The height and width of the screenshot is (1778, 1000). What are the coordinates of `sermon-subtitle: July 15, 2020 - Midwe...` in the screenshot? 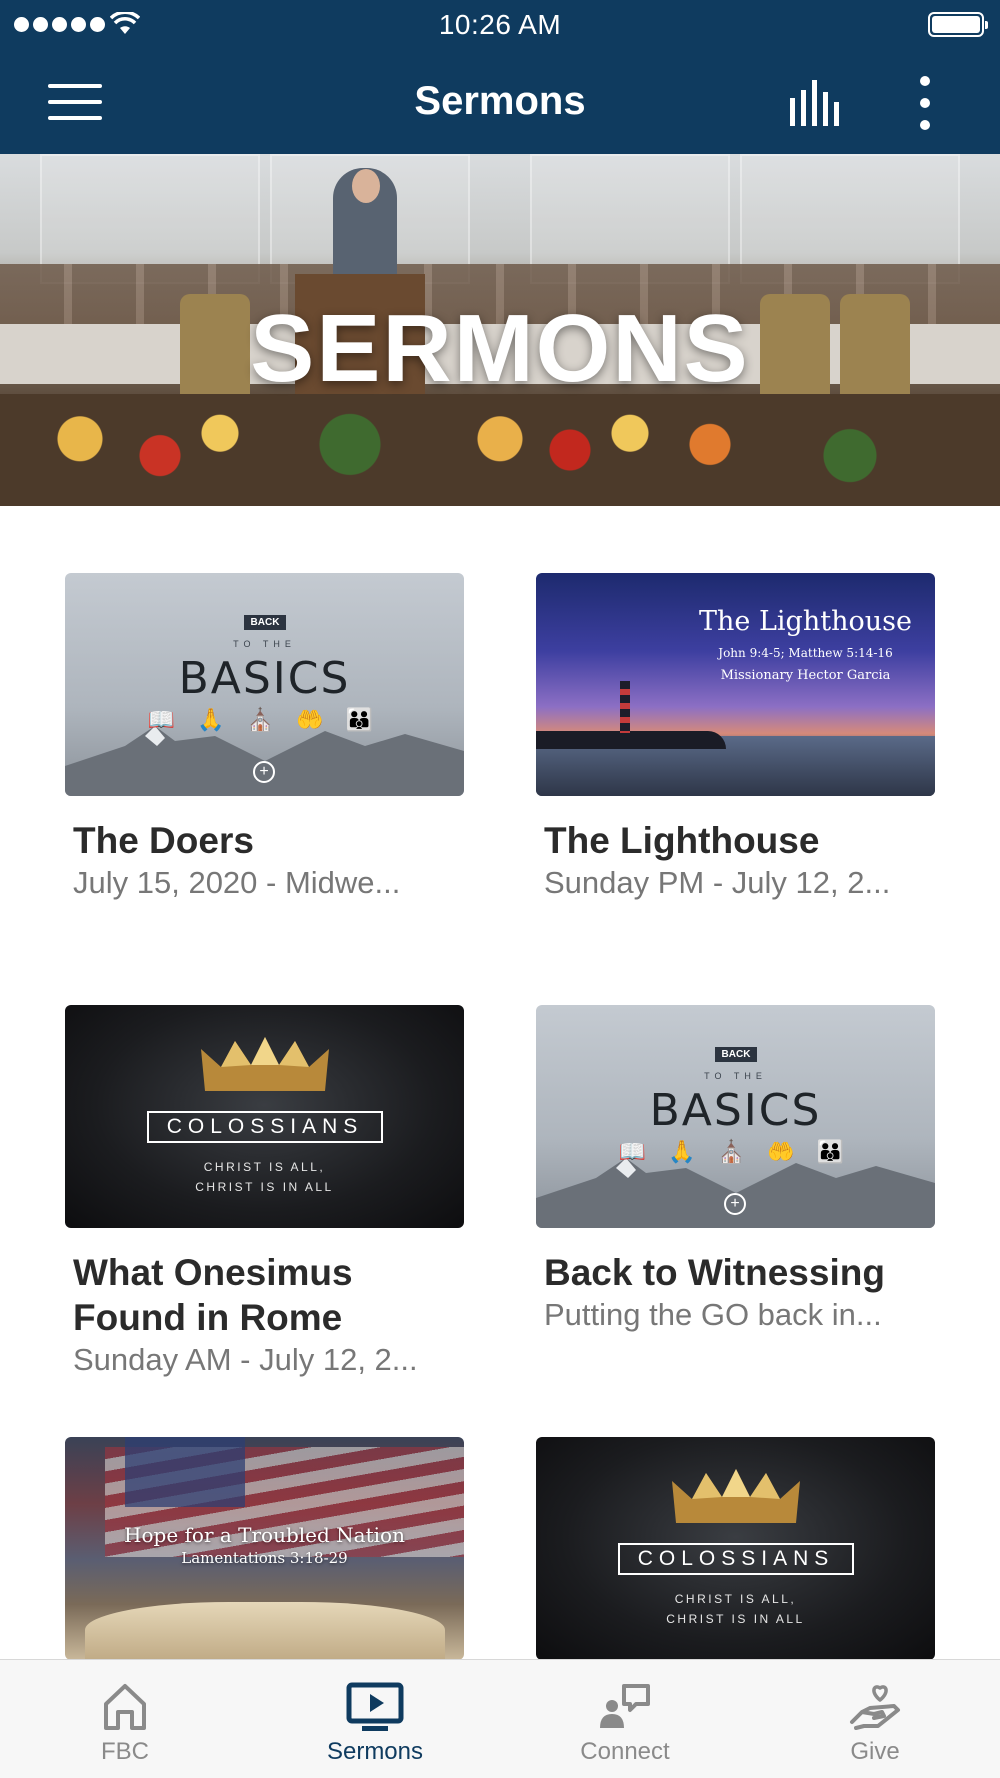 It's located at (237, 882).